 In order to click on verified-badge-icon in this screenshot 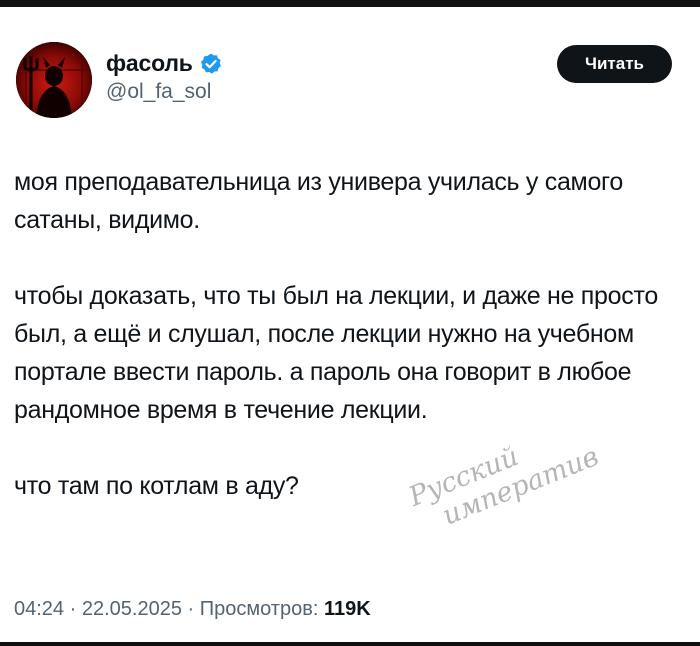, I will do `click(211, 64)`.